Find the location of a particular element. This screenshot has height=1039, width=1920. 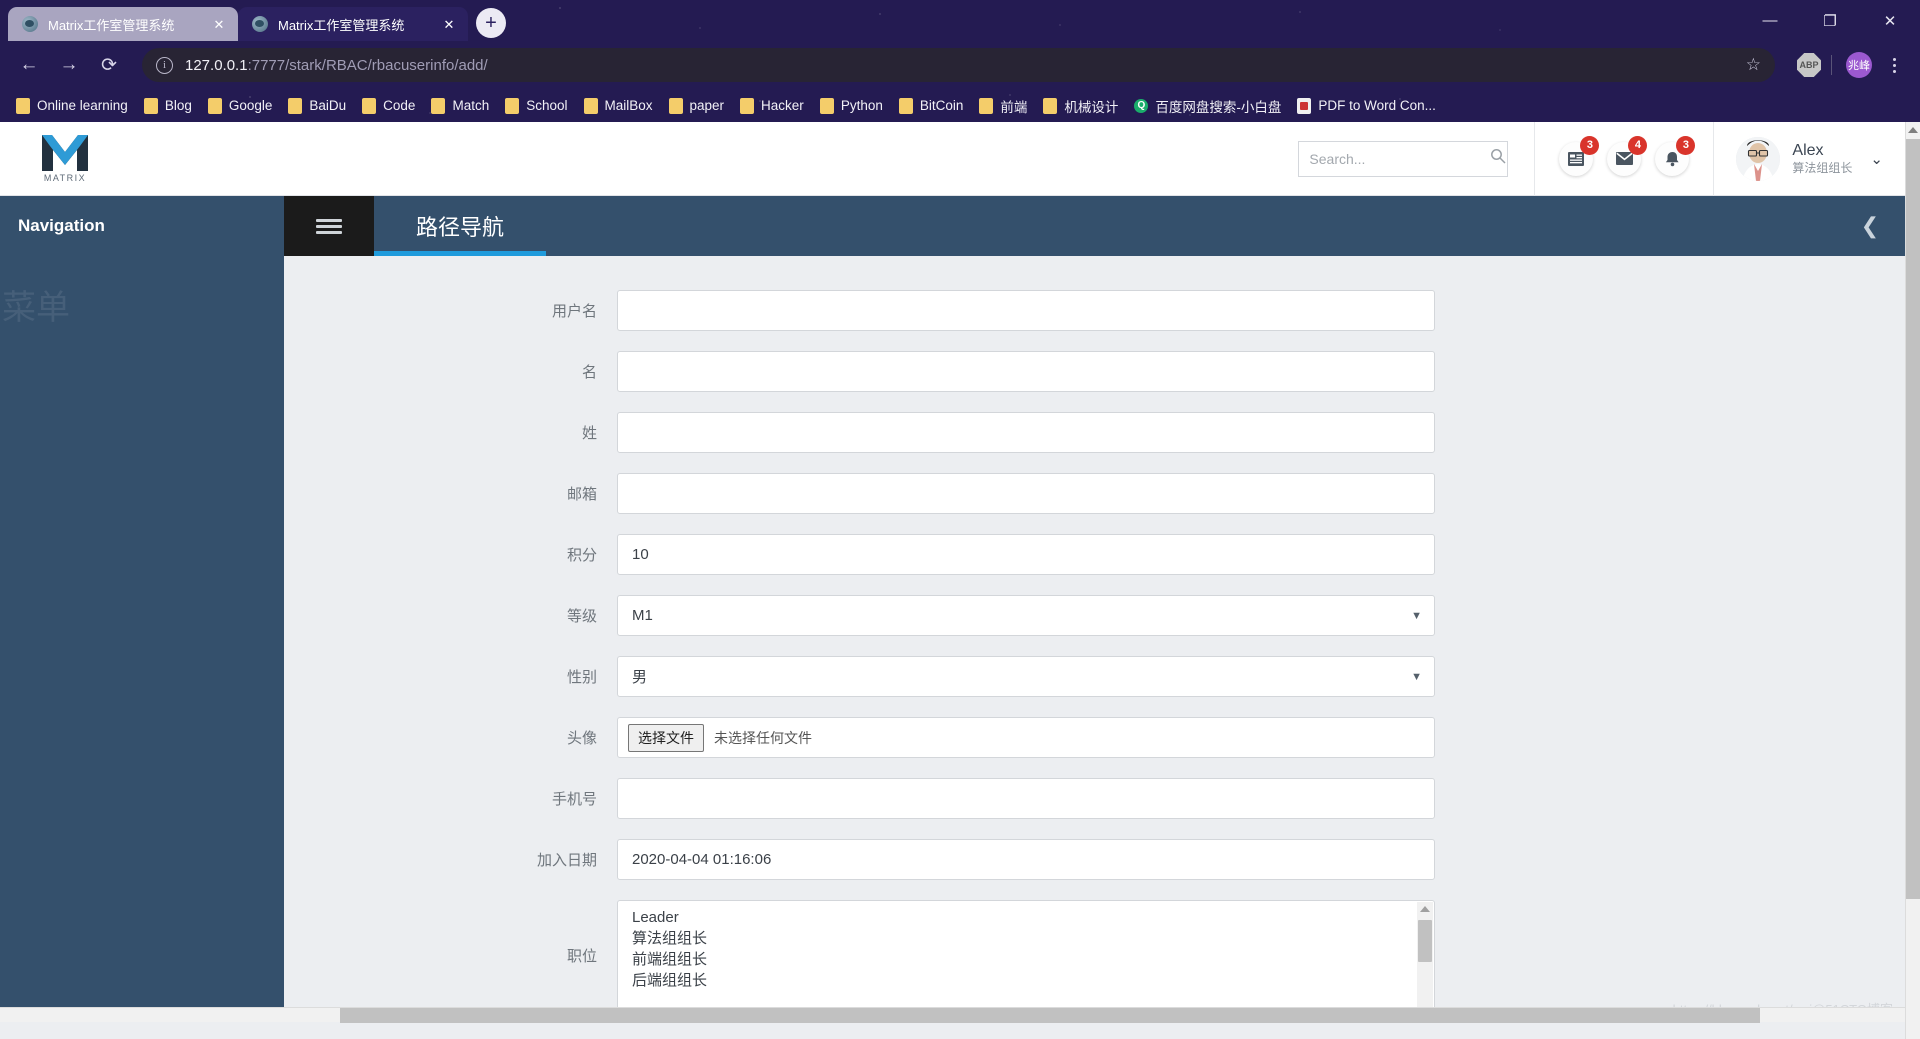

mail-icon: 4 is located at coordinates (1627, 155).